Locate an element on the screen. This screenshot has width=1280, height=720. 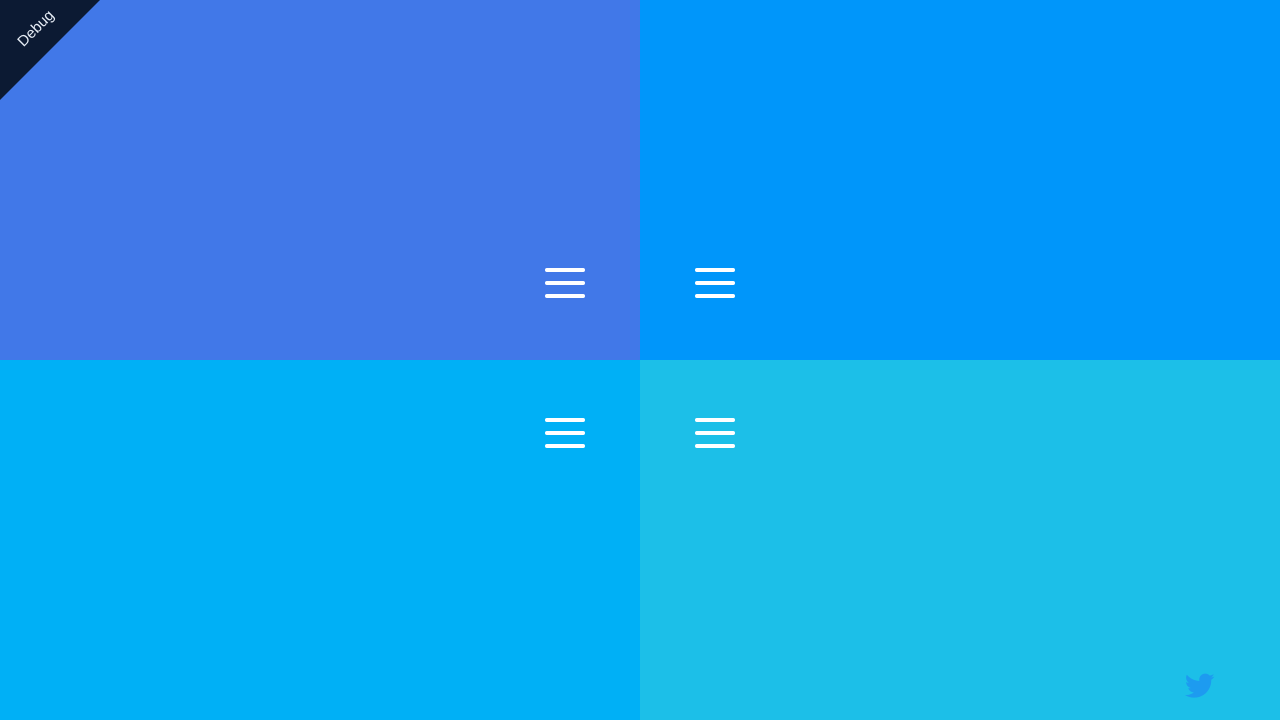
twitter-bird-icon is located at coordinates (1200, 686).